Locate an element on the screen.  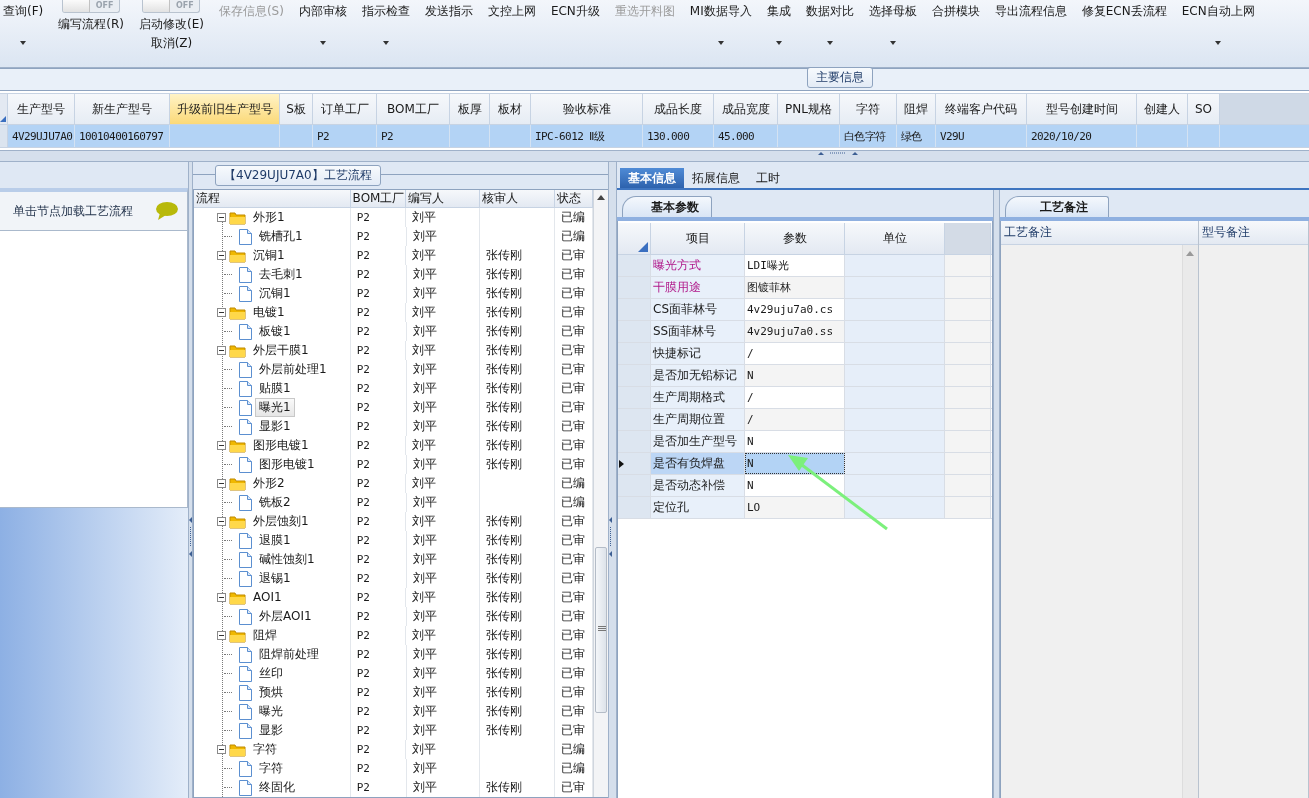
column-header: 终端客户代码 is located at coordinates (981, 109).